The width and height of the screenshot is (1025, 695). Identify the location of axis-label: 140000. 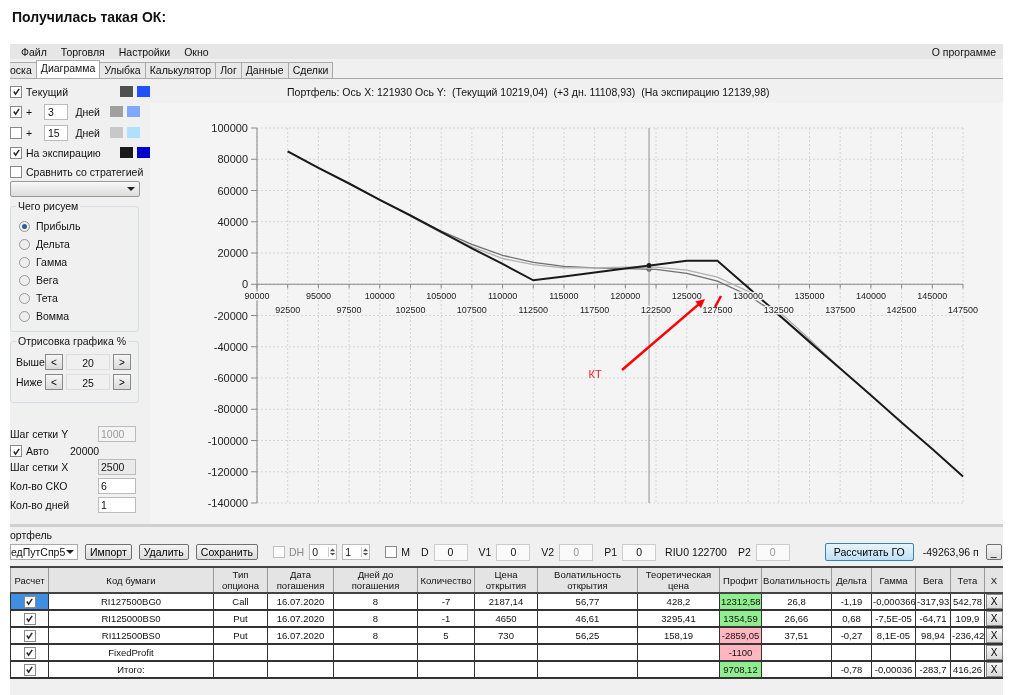
(870, 296).